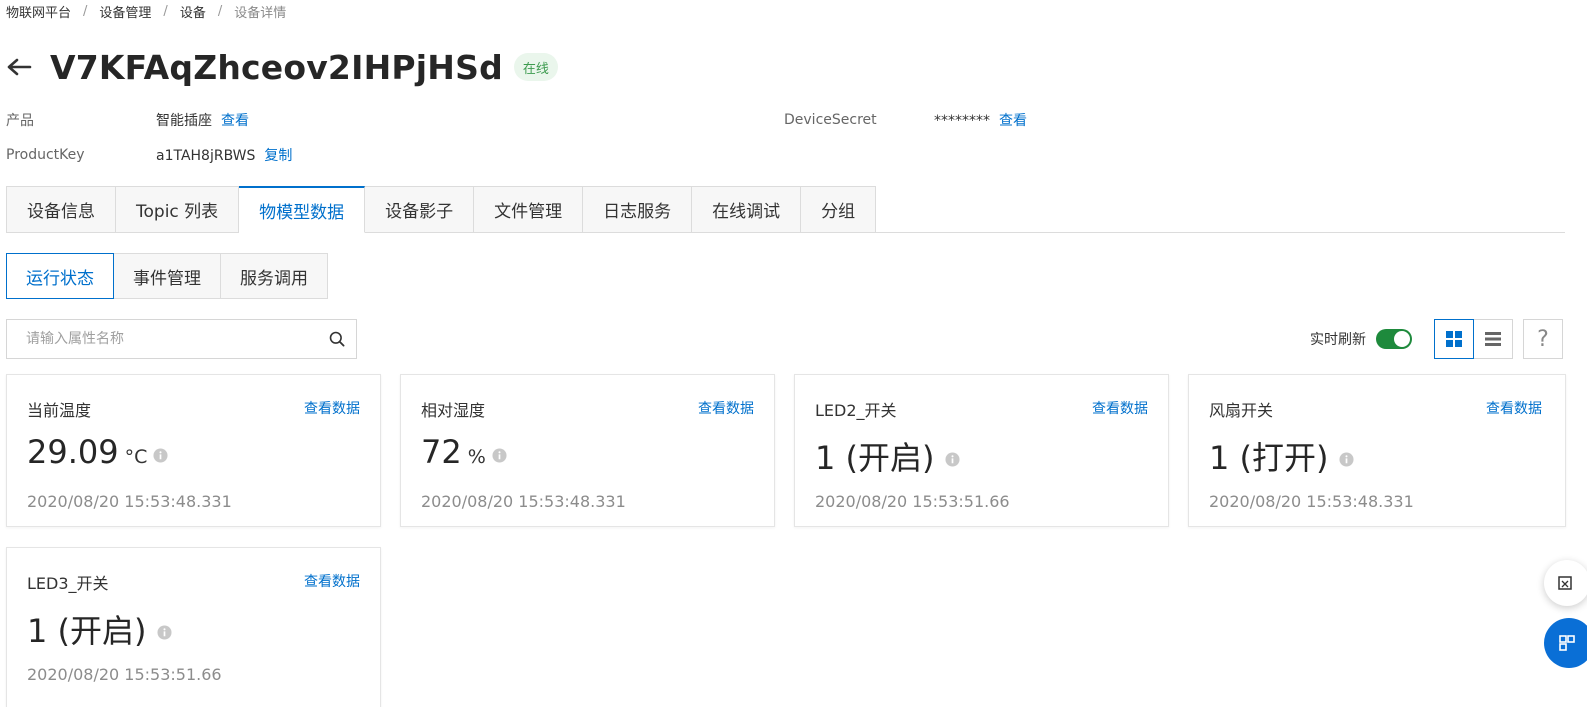 This screenshot has width=1587, height=707. I want to click on copy-productkey-link: 复制, so click(278, 156).